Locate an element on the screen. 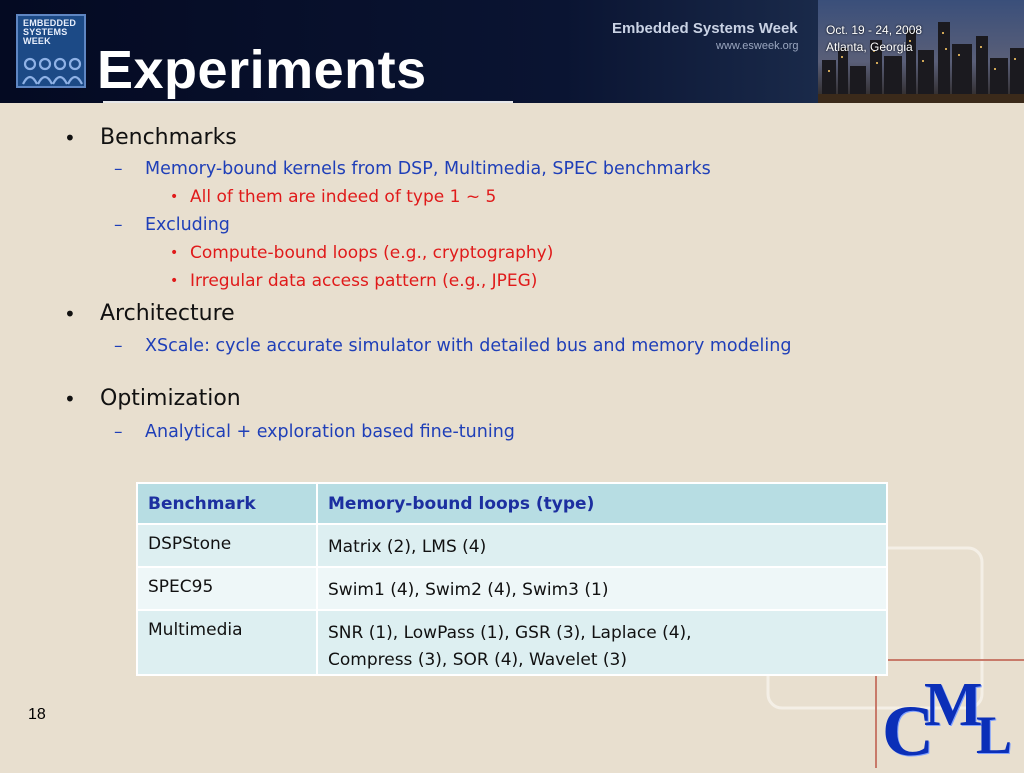  cell-loops: Swim1 (4), Swim2 (4), Swim3 (1) is located at coordinates (602, 588).